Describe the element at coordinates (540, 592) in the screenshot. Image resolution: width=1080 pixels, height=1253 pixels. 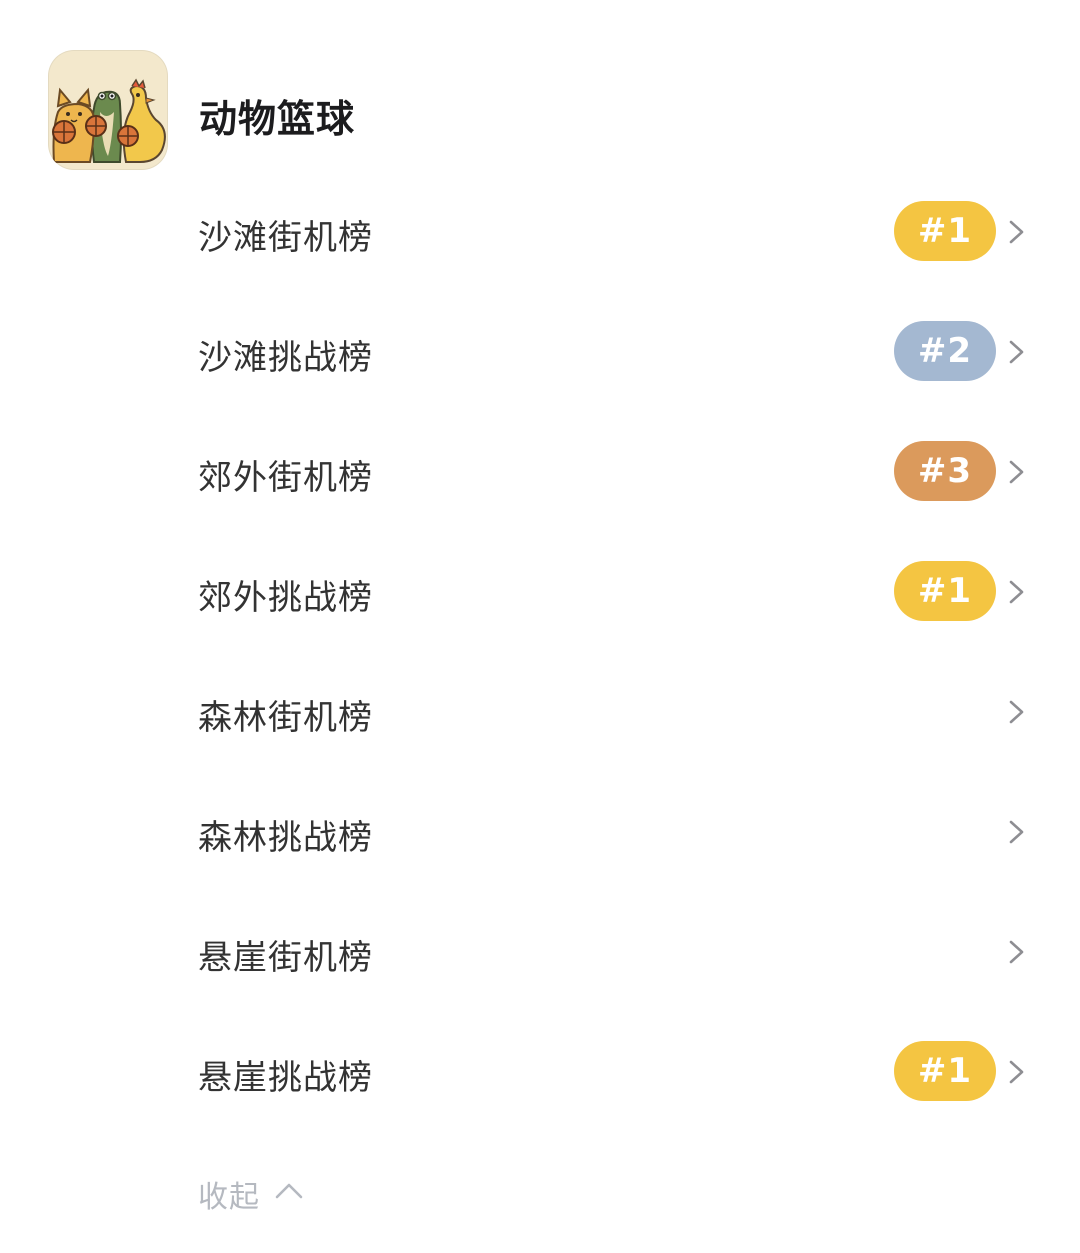
I see `leaderboard-row: 郊外挑战榜 #1` at that location.